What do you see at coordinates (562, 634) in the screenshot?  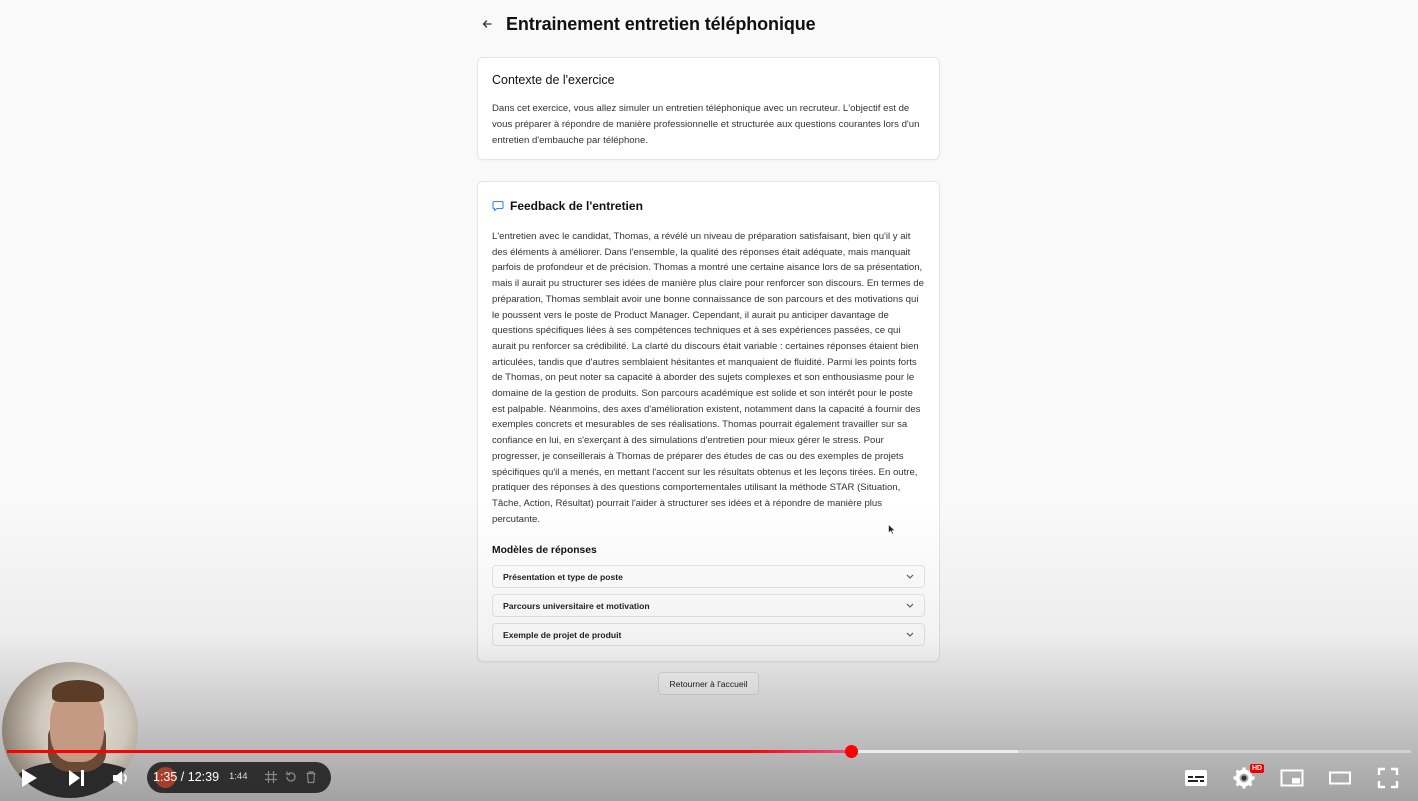 I see `accordion-label: Exemple de projet de produit` at bounding box center [562, 634].